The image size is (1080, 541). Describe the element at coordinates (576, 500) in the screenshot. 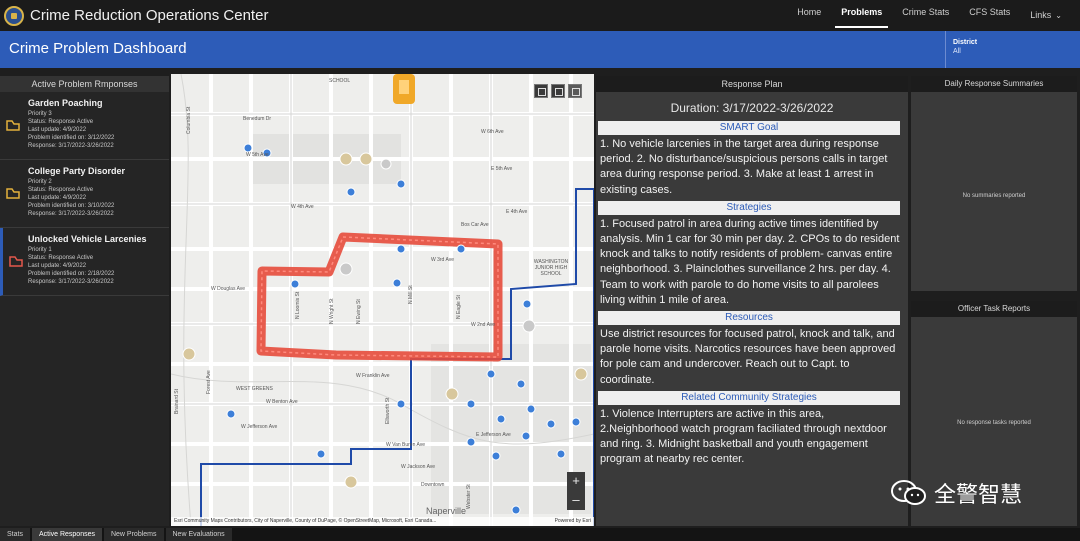

I see `zoom-out-button: –` at that location.